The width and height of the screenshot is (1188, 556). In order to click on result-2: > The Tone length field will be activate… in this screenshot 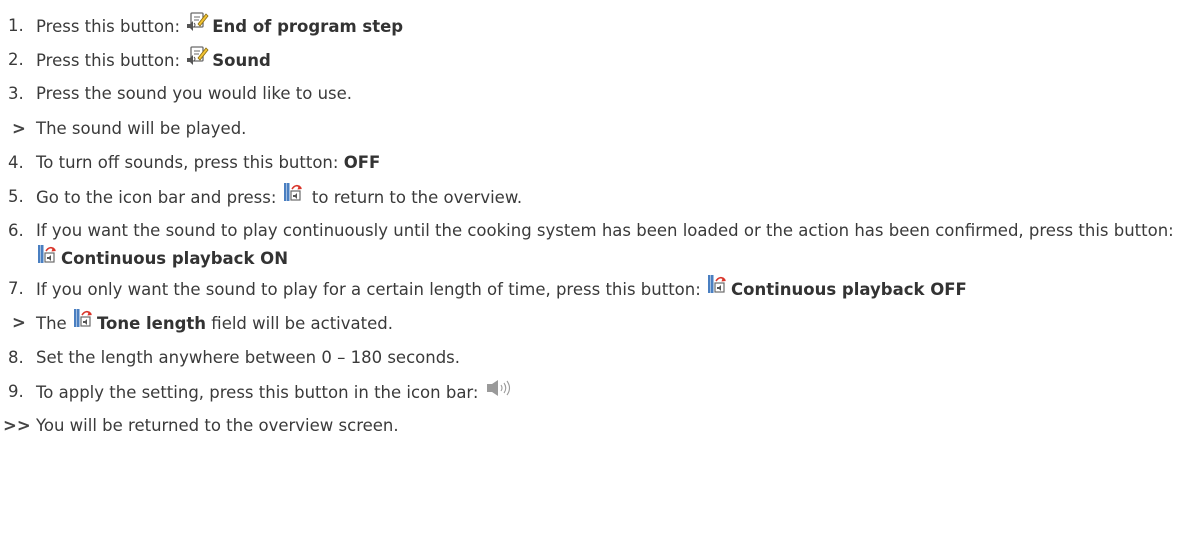, I will do `click(594, 323)`.